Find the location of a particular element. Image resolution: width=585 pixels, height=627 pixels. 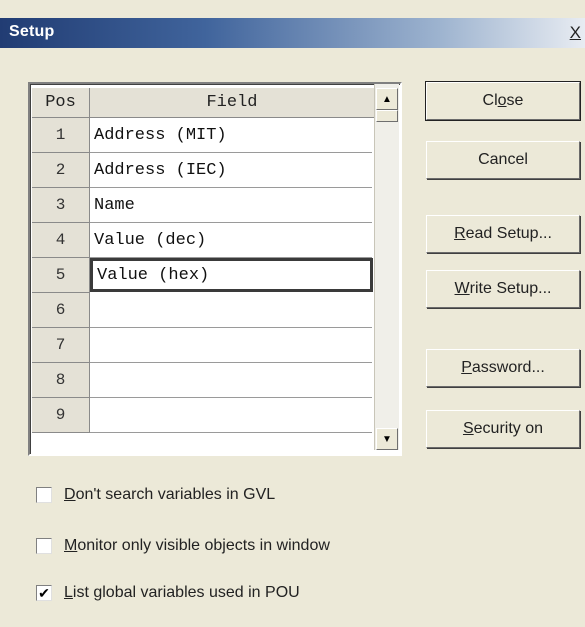

table-row: 2 Address (IEC) is located at coordinates (203, 170).